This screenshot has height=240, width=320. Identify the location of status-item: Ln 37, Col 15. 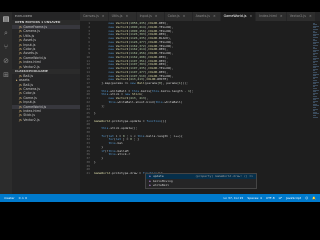
(234, 198).